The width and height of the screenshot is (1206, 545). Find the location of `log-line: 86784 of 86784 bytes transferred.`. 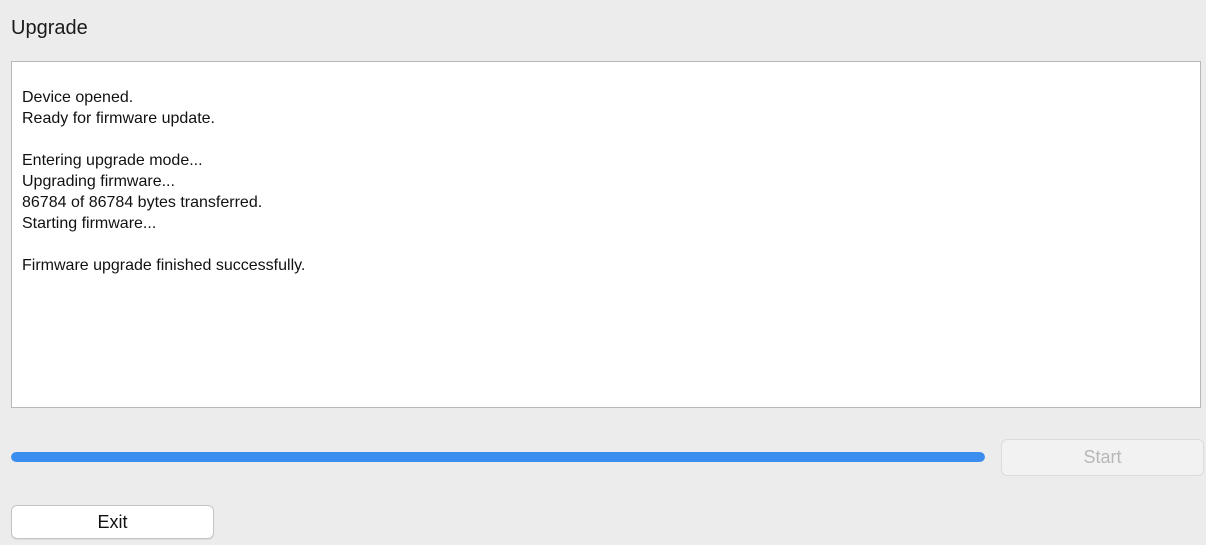

log-line: 86784 of 86784 bytes transferred. is located at coordinates (142, 202).